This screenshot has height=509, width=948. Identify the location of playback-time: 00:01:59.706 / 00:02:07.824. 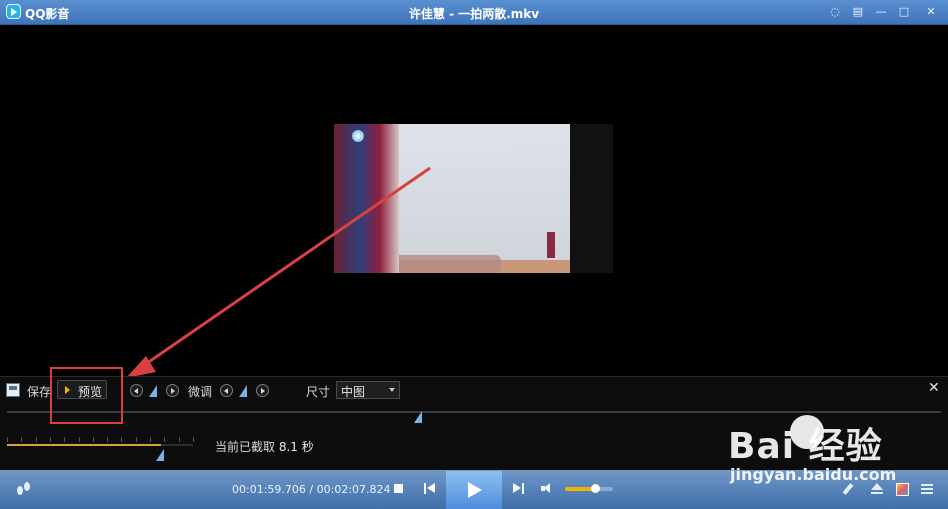
(311, 489).